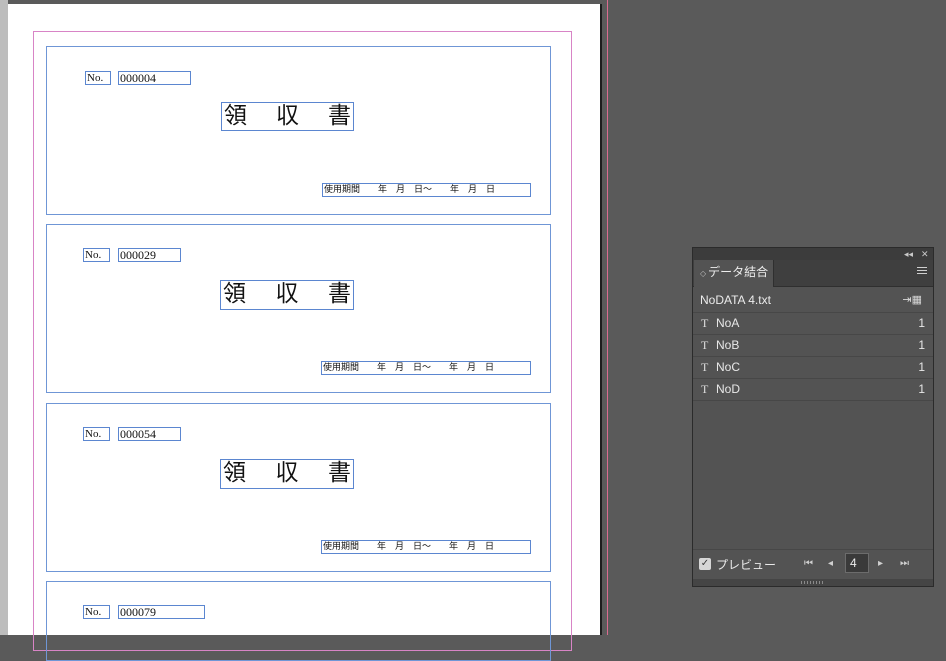  What do you see at coordinates (703, 273) in the screenshot?
I see `tab-expand-icon: ◇` at bounding box center [703, 273].